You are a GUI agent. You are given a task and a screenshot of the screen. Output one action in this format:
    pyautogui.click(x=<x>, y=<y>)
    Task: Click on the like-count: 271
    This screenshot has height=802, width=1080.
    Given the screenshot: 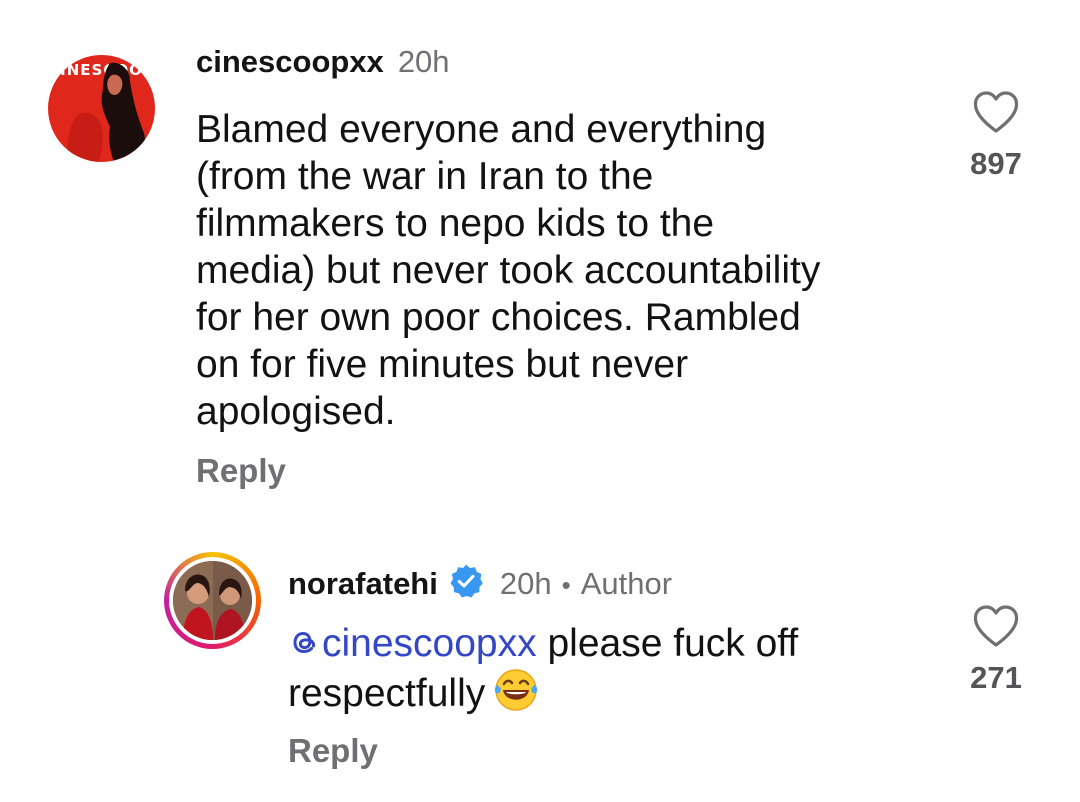 What is the action you would take?
    pyautogui.click(x=996, y=677)
    